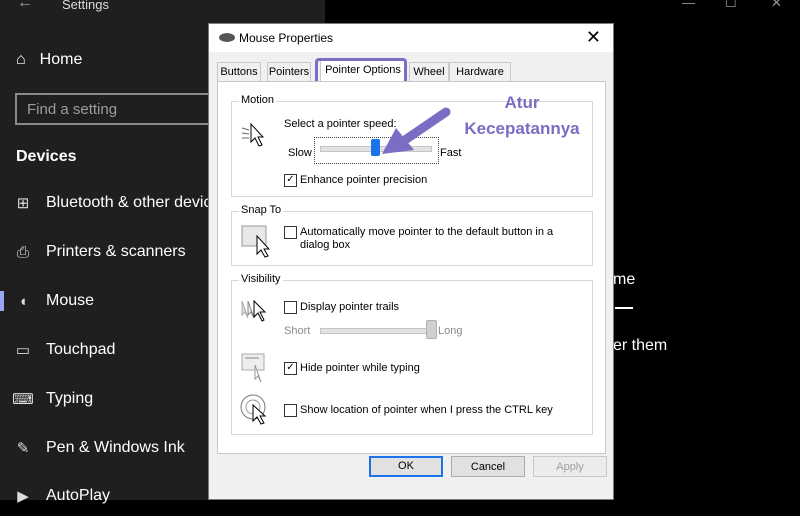  Describe the element at coordinates (85, 6) in the screenshot. I see `app-title: Settings` at that location.